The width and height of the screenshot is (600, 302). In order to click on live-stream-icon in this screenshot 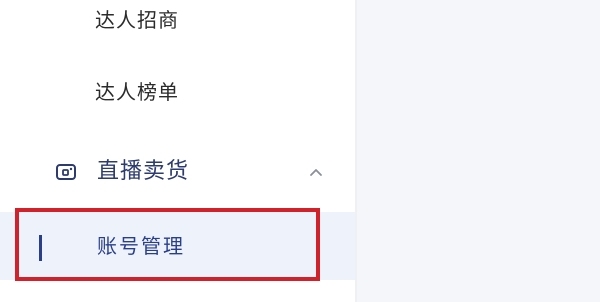, I will do `click(66, 172)`.